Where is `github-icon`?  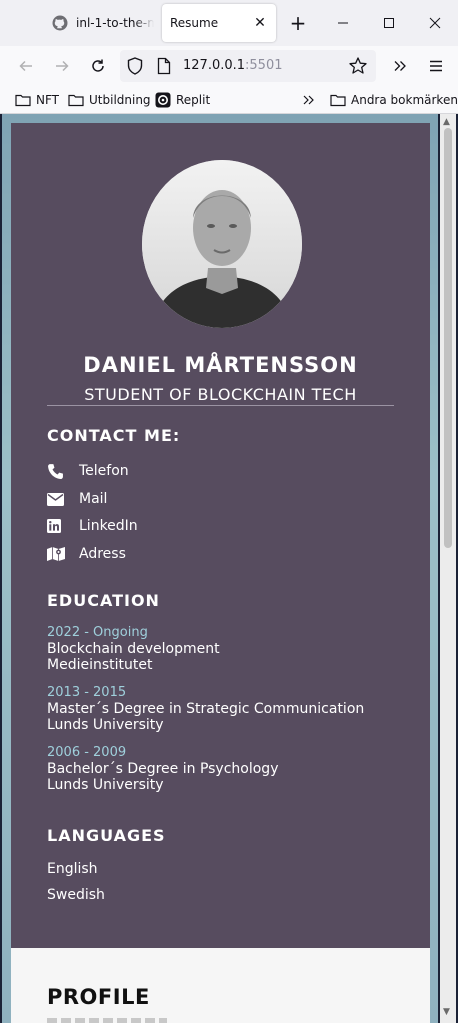 github-icon is located at coordinates (60, 23).